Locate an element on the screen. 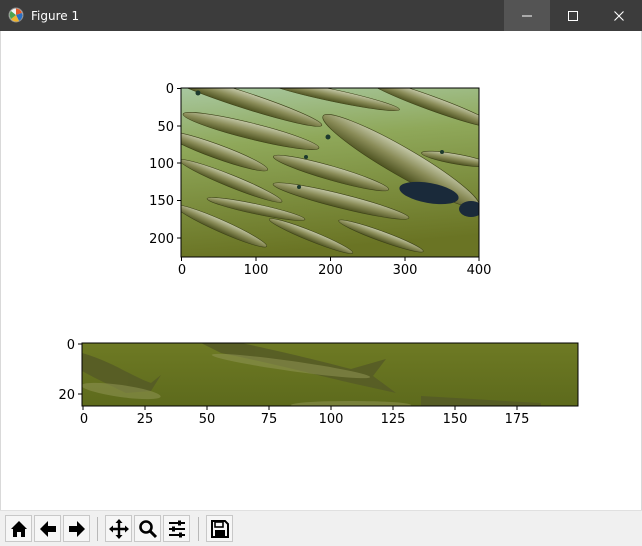 The height and width of the screenshot is (546, 642). close-button is located at coordinates (619, 15).